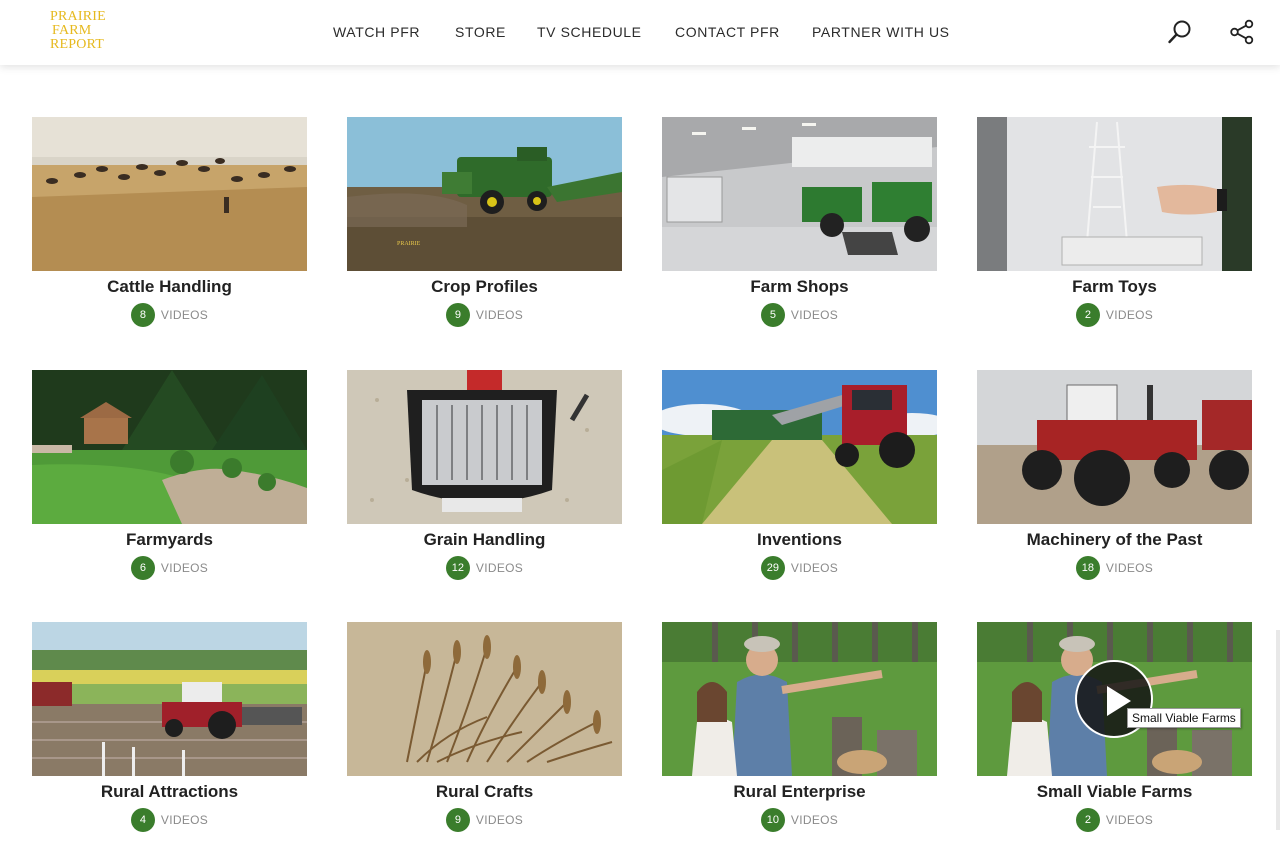 Image resolution: width=1280 pixels, height=856 pixels. What do you see at coordinates (1184, 718) in the screenshot?
I see `hover-tooltip: Small Viable Farms` at bounding box center [1184, 718].